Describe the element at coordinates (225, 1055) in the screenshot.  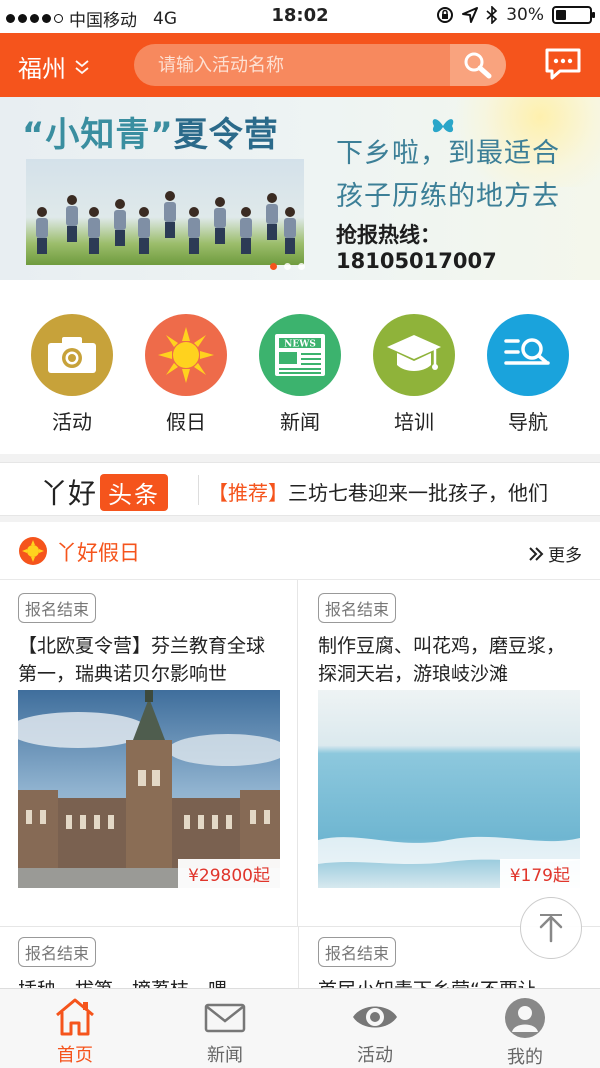
I see `tab-label: 新闻` at that location.